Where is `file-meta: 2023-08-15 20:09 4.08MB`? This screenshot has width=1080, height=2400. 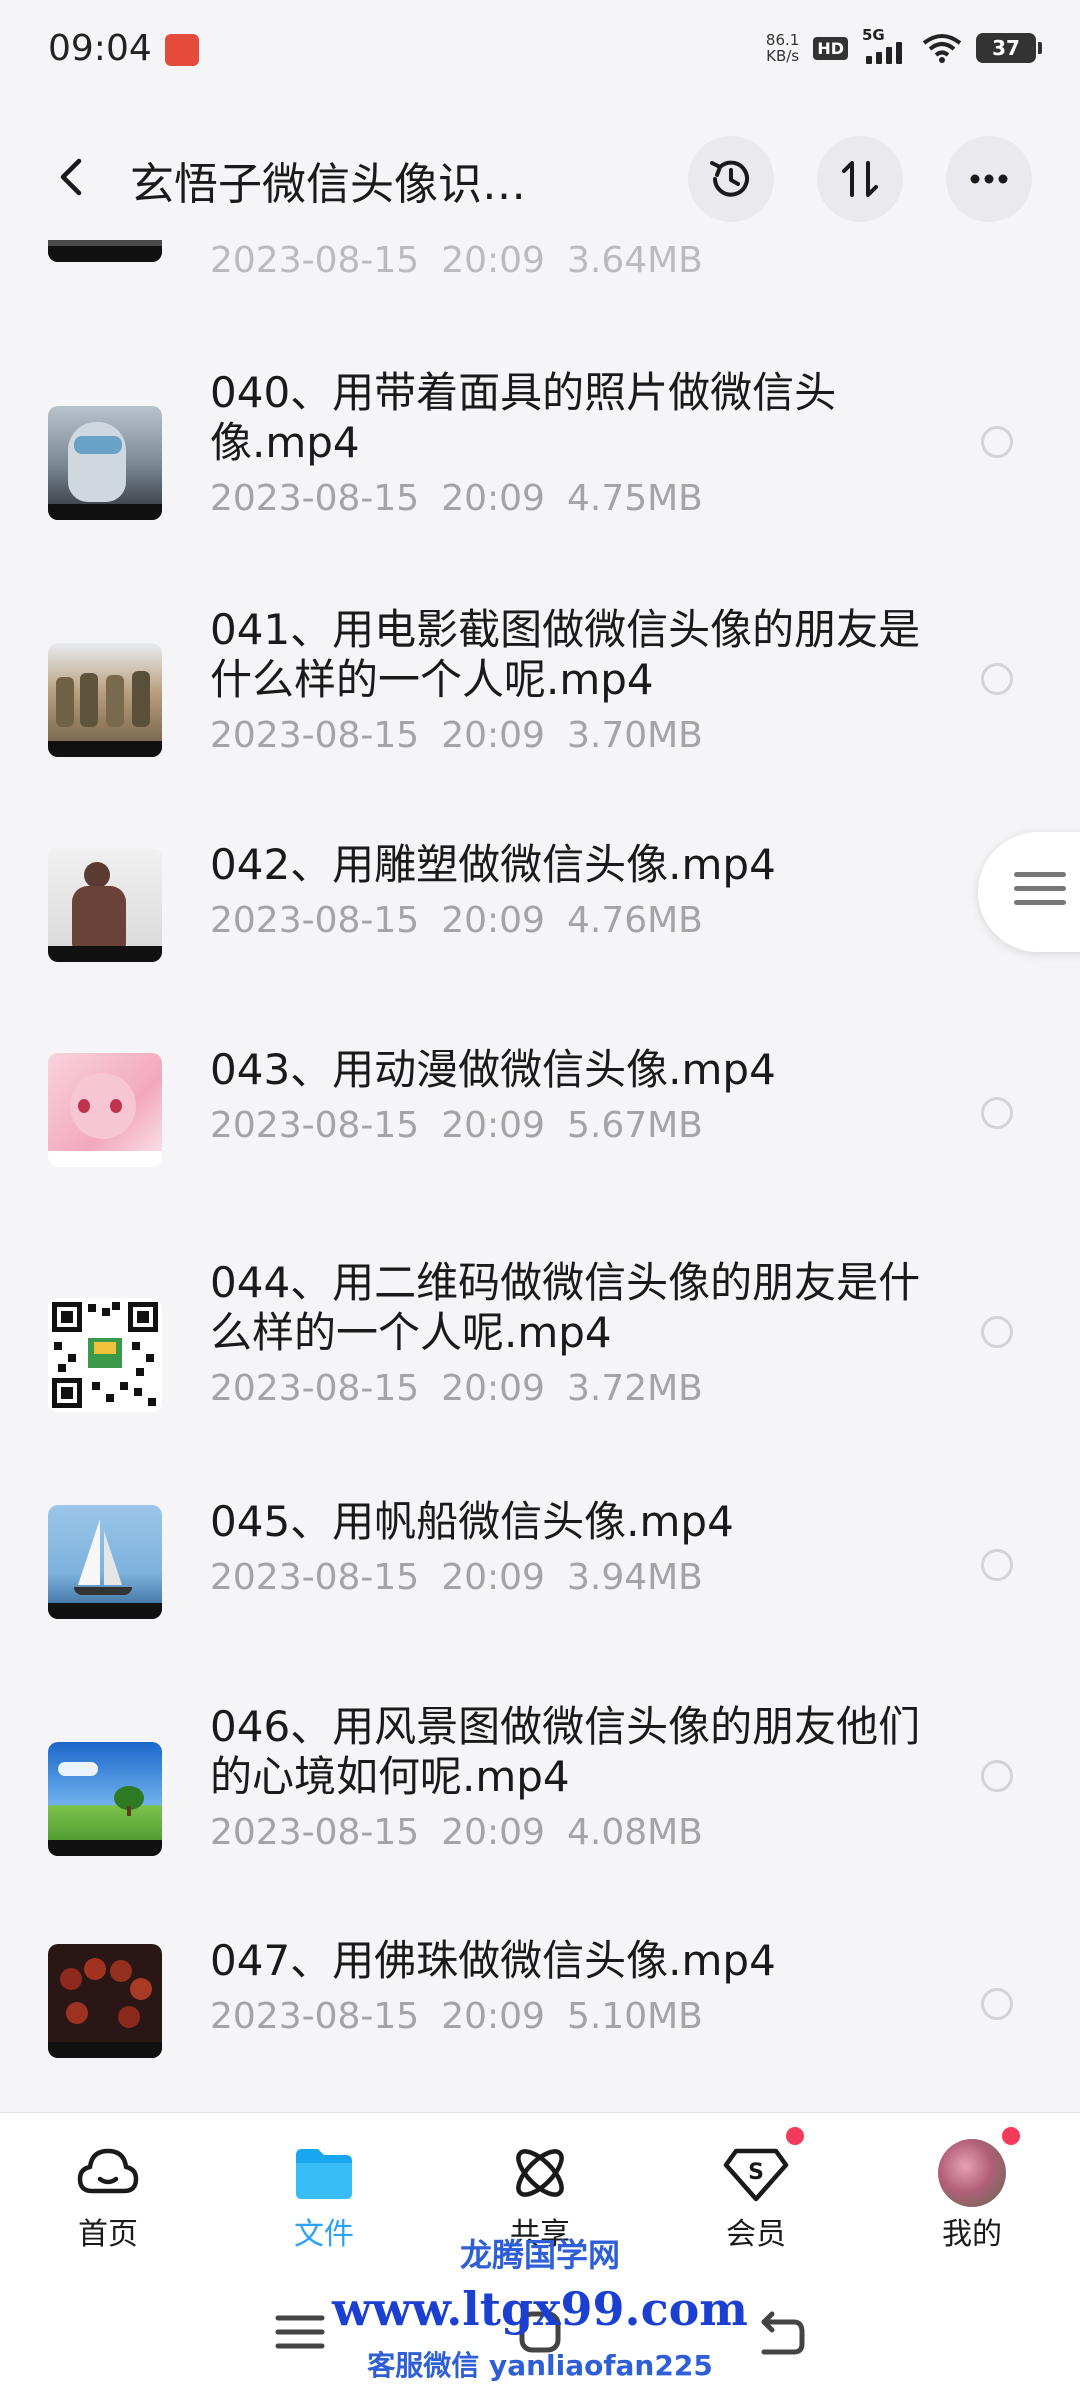 file-meta: 2023-08-15 20:09 4.08MB is located at coordinates (467, 1832).